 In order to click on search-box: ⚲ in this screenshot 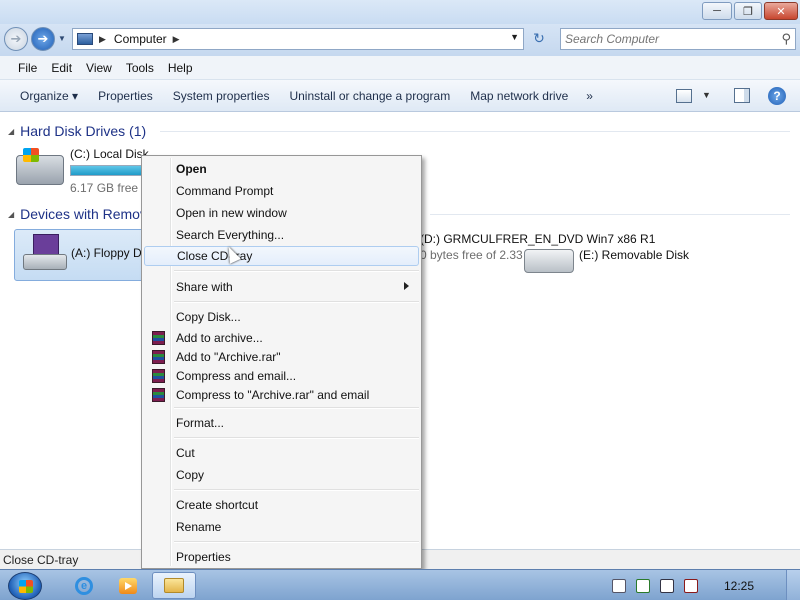, I will do `click(678, 39)`.